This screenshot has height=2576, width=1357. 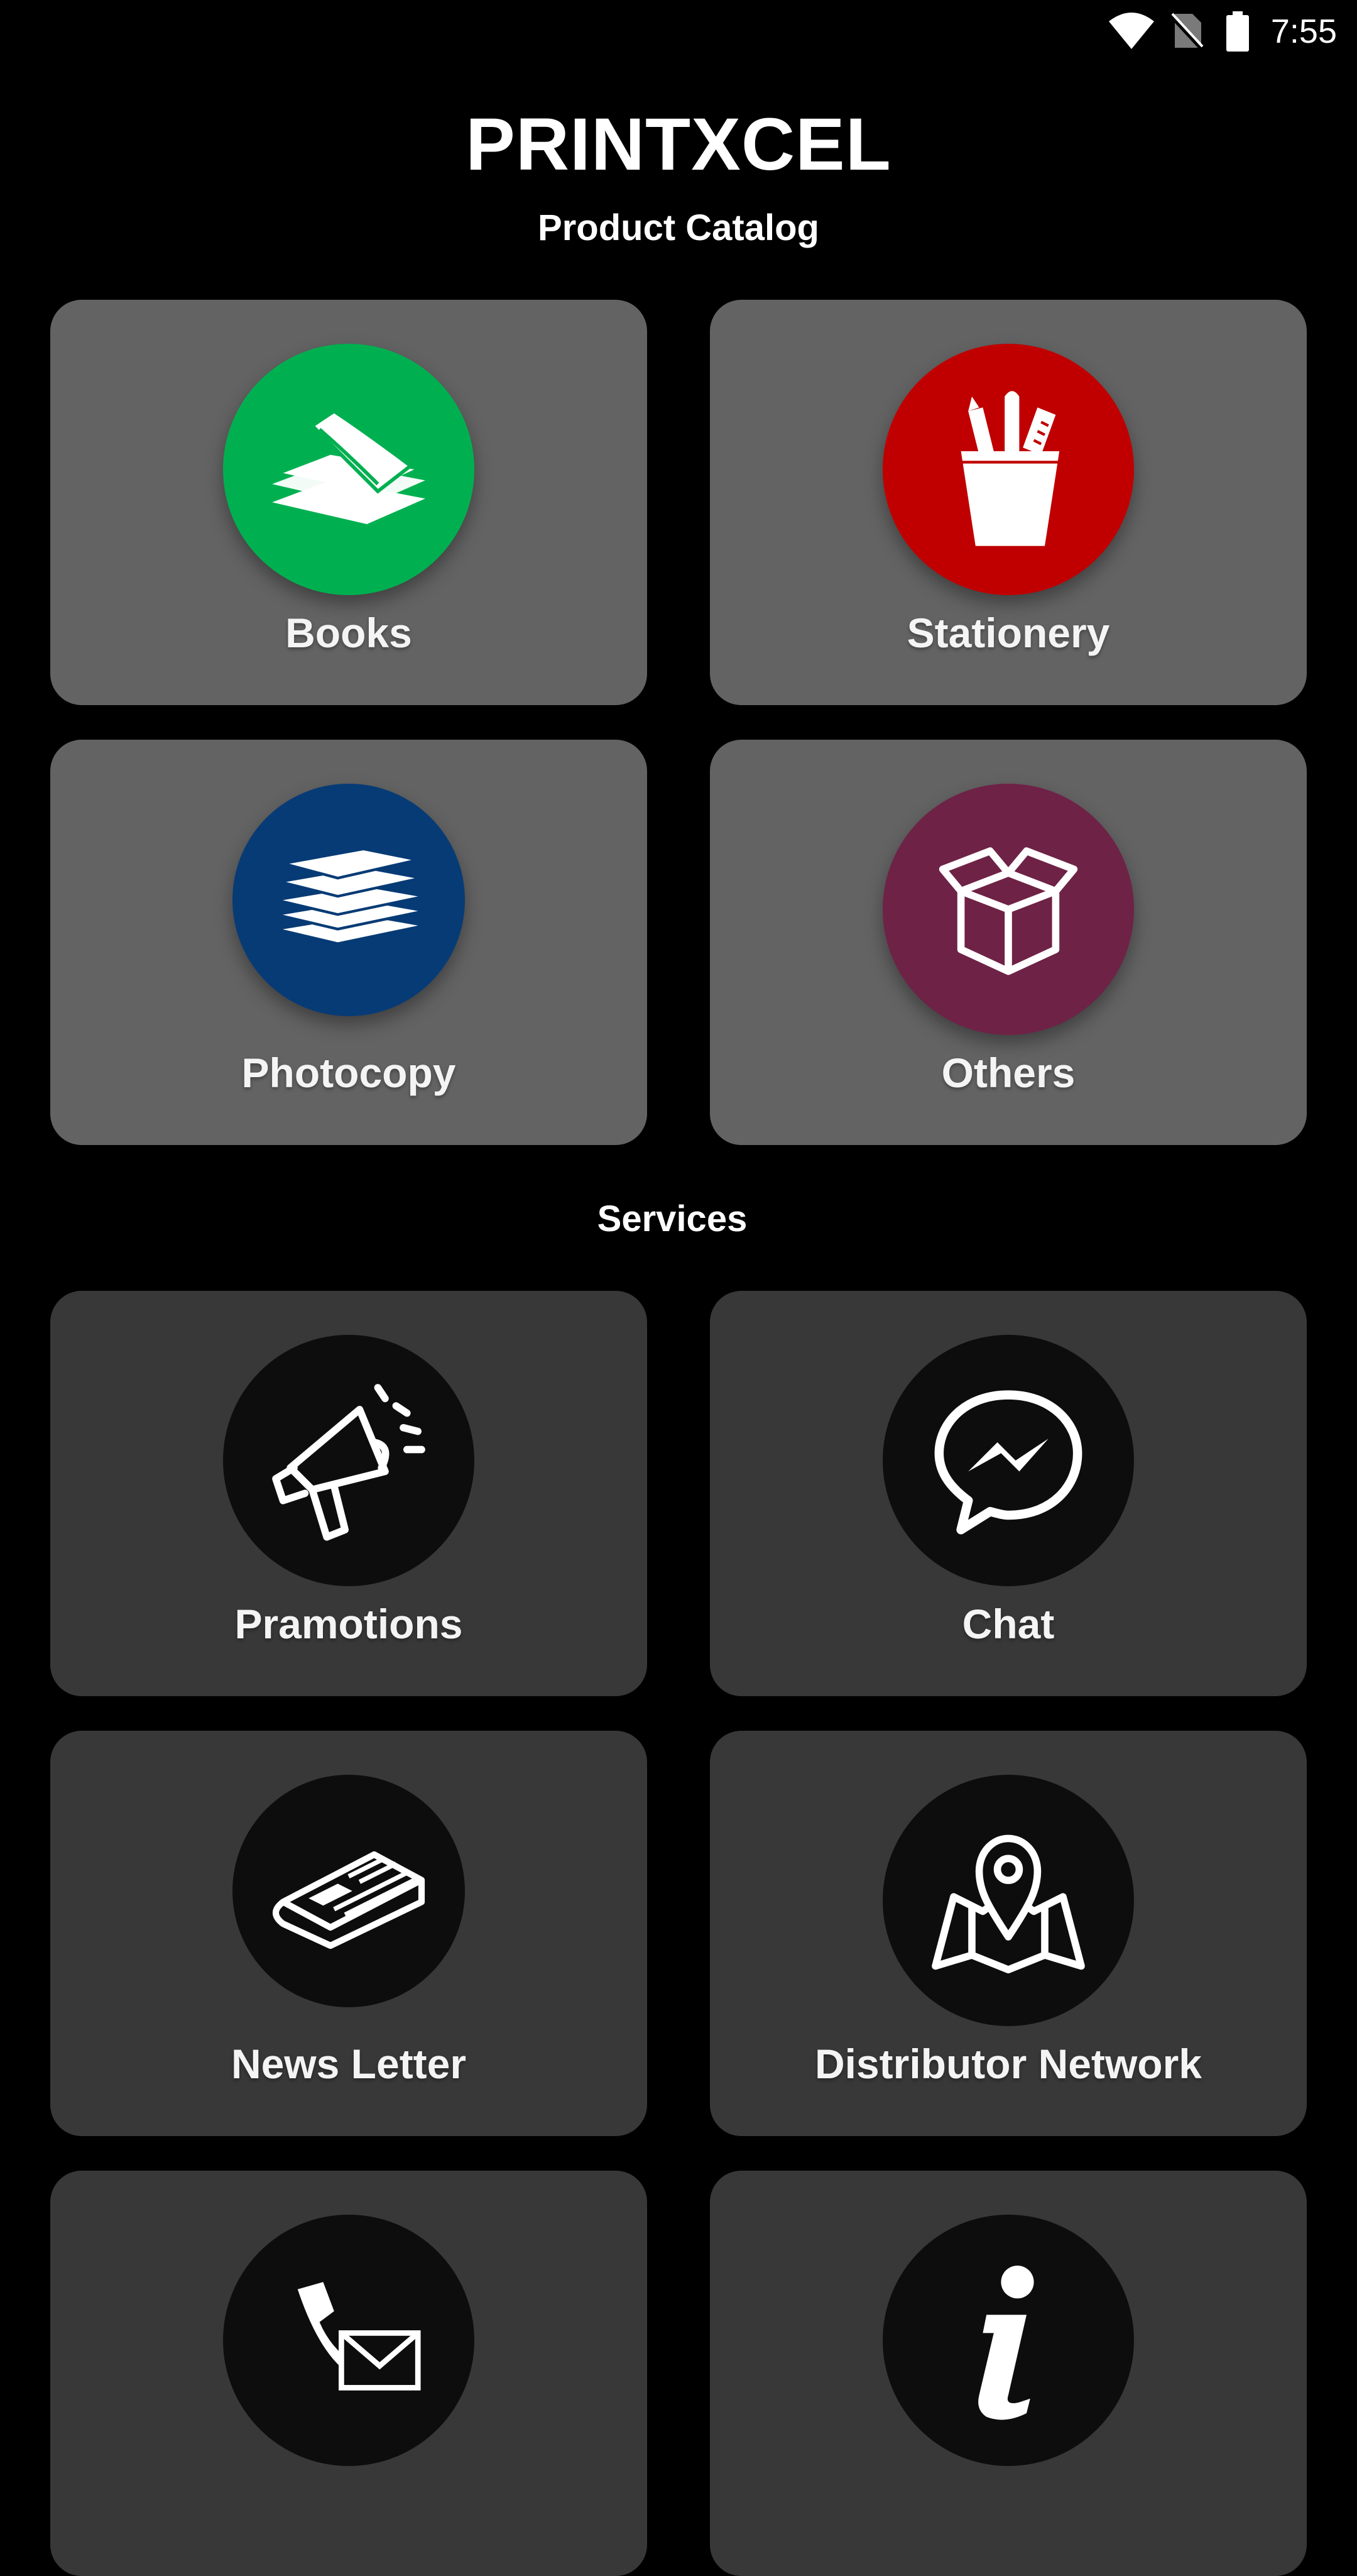 What do you see at coordinates (1008, 2064) in the screenshot?
I see `service-label-distributor-network: Distributor Network` at bounding box center [1008, 2064].